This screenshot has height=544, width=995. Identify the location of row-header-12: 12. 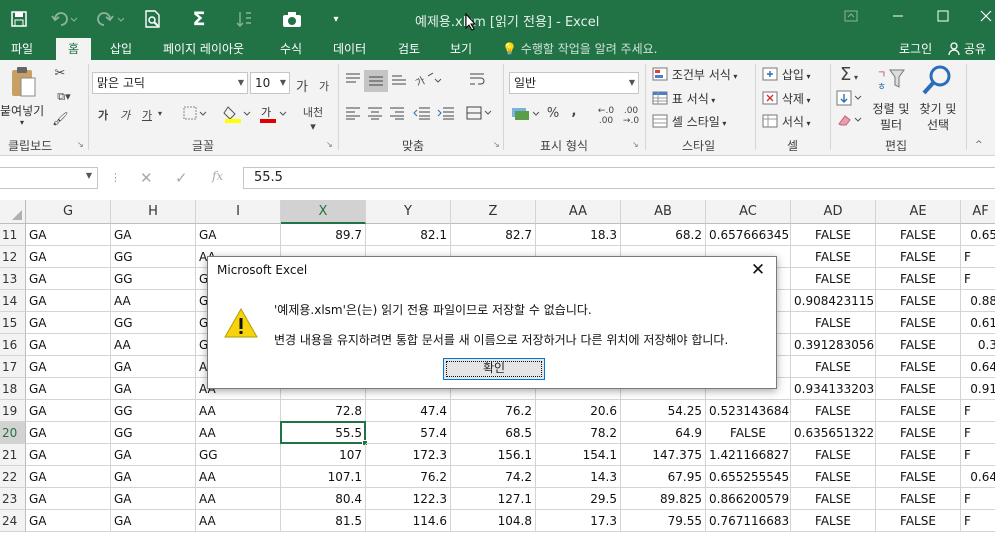
(13, 257).